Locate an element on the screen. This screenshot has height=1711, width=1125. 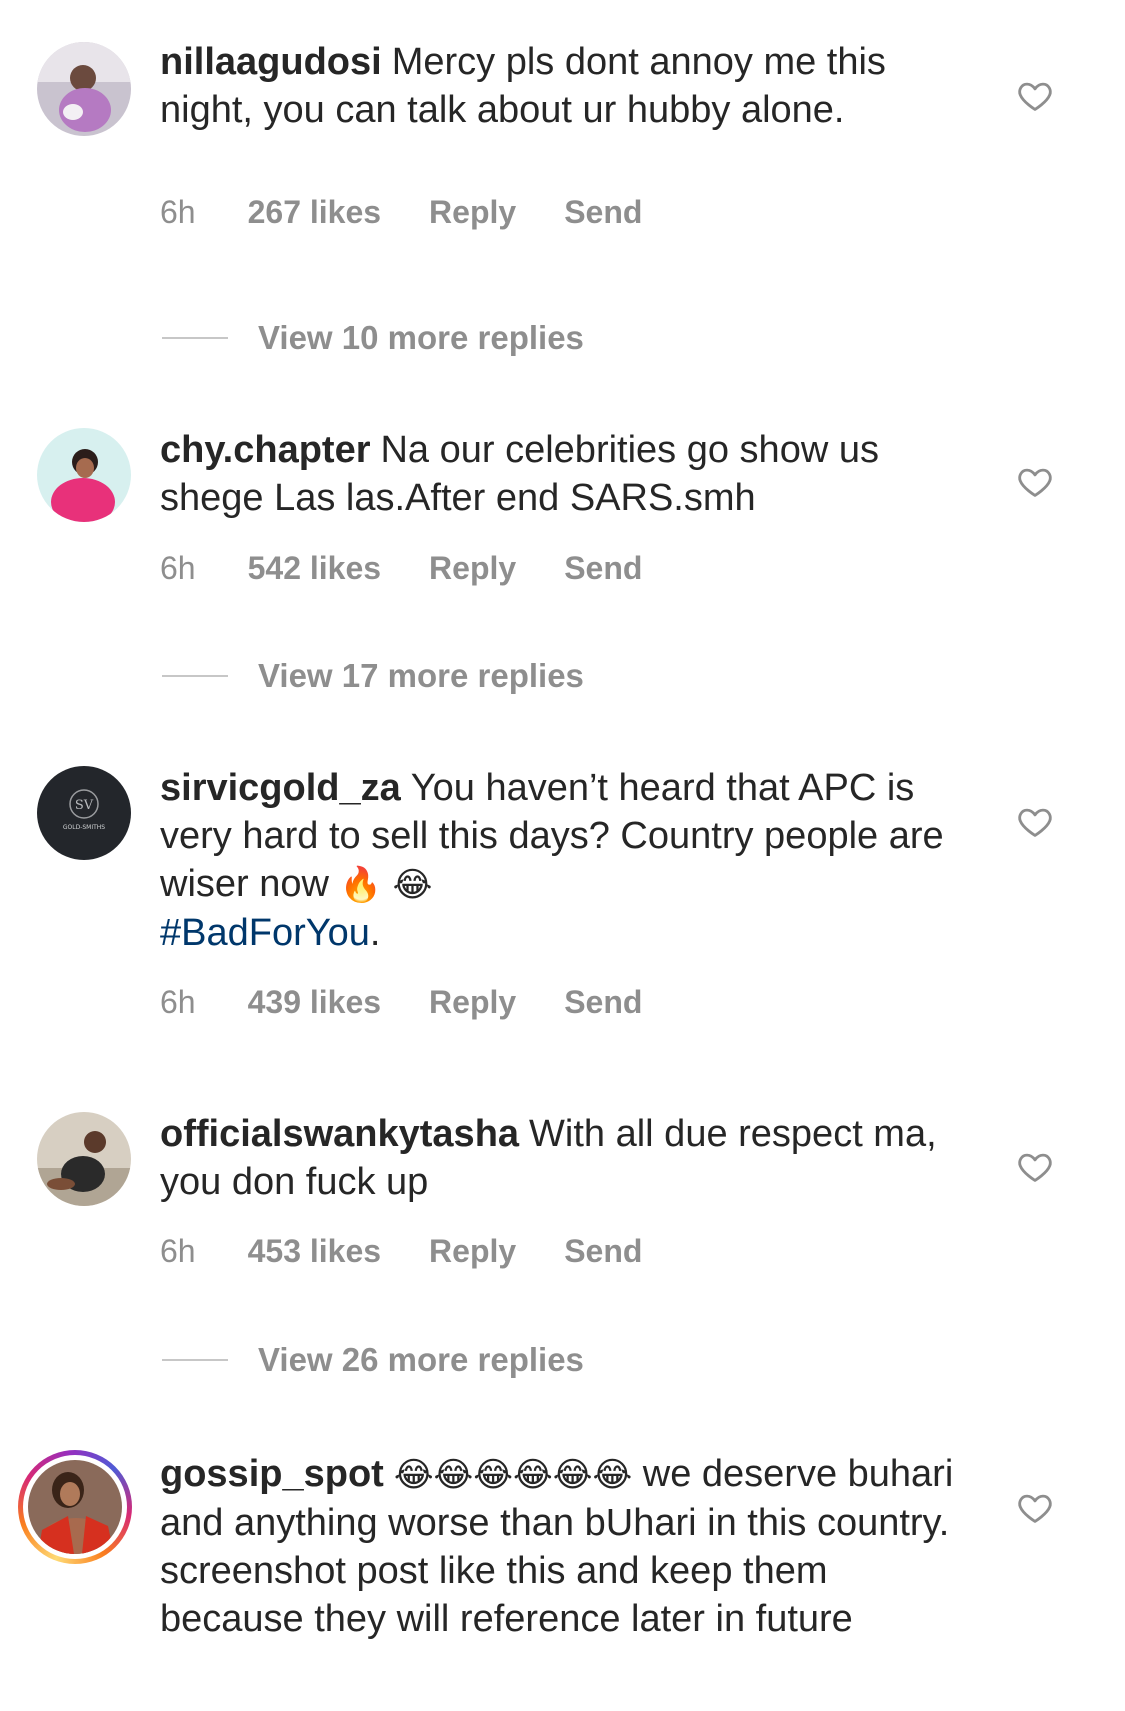
comment-meta: 6h 267 likes Reply Send is located at coordinates (425, 212).